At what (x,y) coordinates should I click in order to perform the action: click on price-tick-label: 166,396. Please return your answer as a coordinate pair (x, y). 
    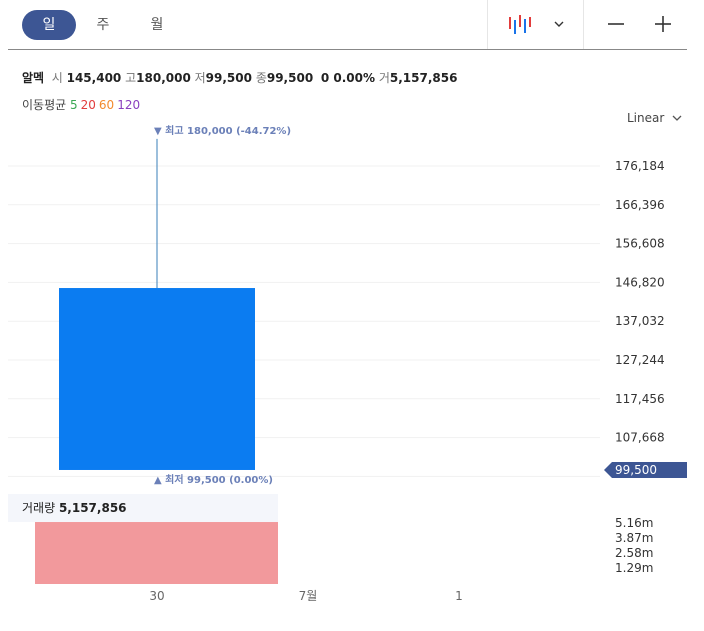
    Looking at the image, I should click on (640, 205).